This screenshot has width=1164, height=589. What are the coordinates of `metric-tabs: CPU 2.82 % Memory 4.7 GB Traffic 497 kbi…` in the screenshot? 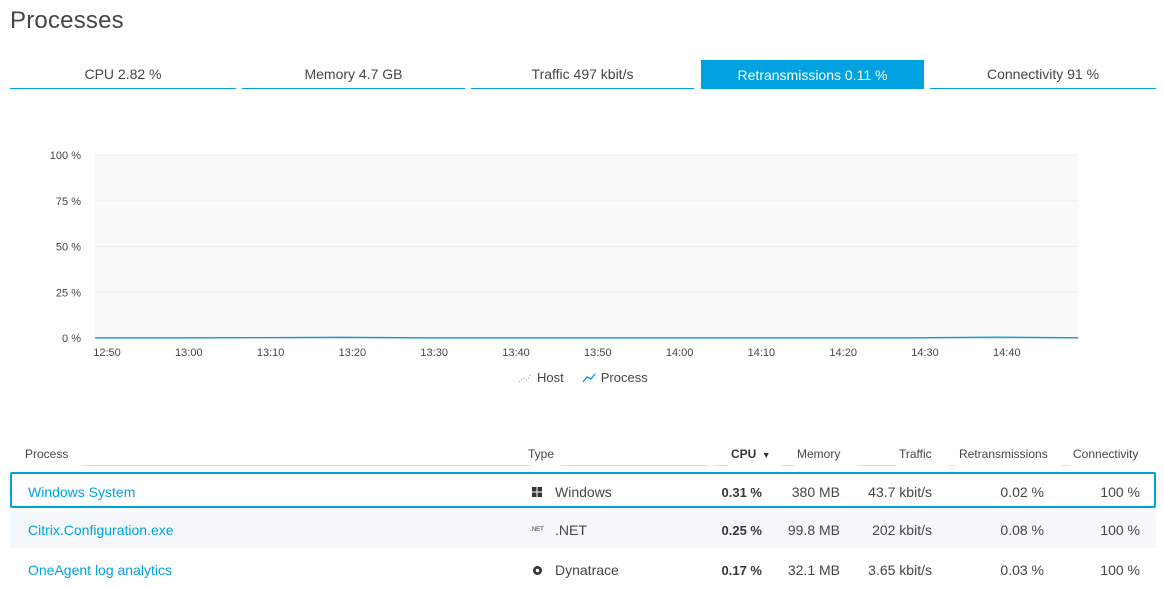 It's located at (583, 75).